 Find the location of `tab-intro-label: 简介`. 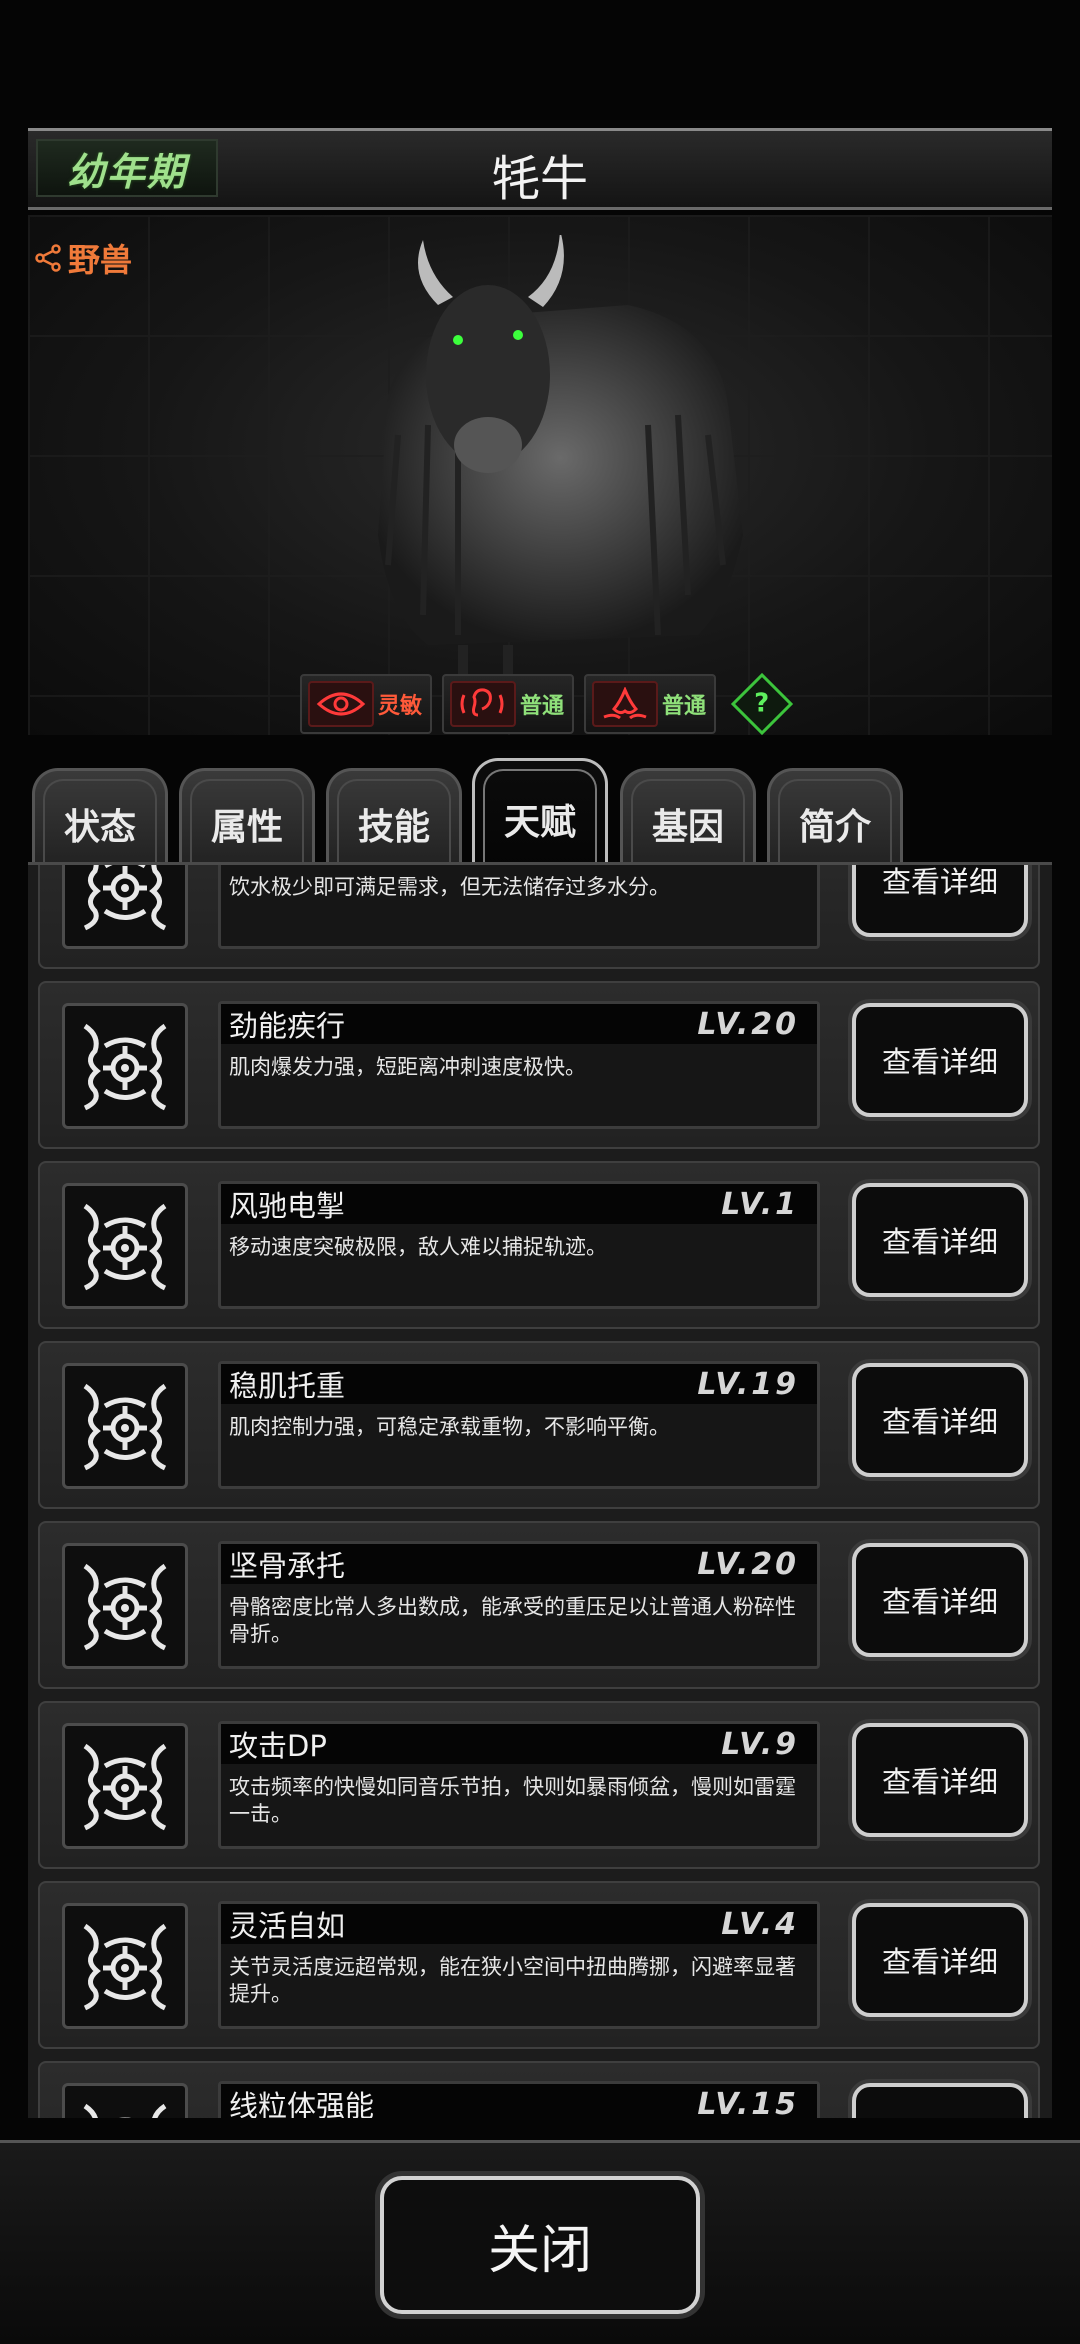

tab-intro-label: 简介 is located at coordinates (834, 827).